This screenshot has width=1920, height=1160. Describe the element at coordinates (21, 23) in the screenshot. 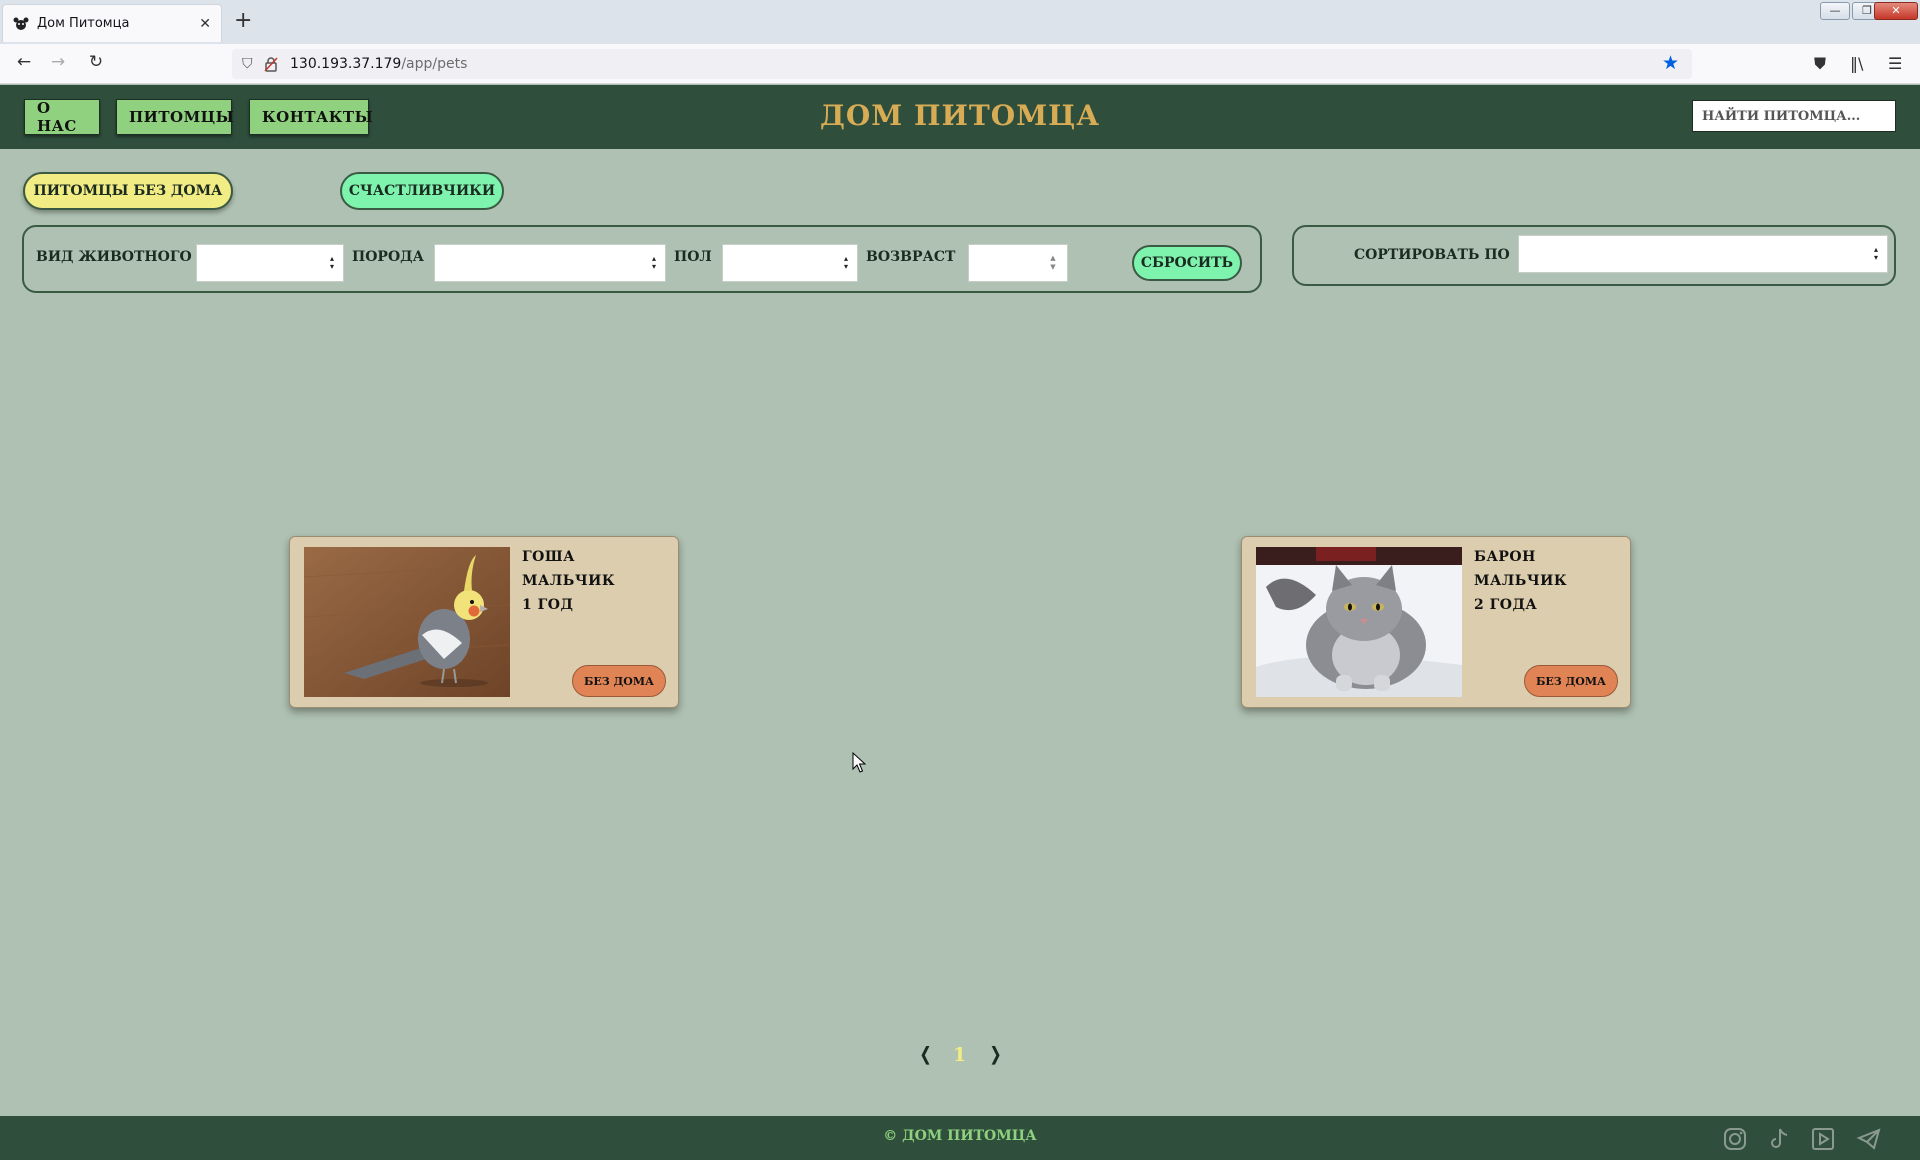

I see `dog-favicon-icon` at that location.